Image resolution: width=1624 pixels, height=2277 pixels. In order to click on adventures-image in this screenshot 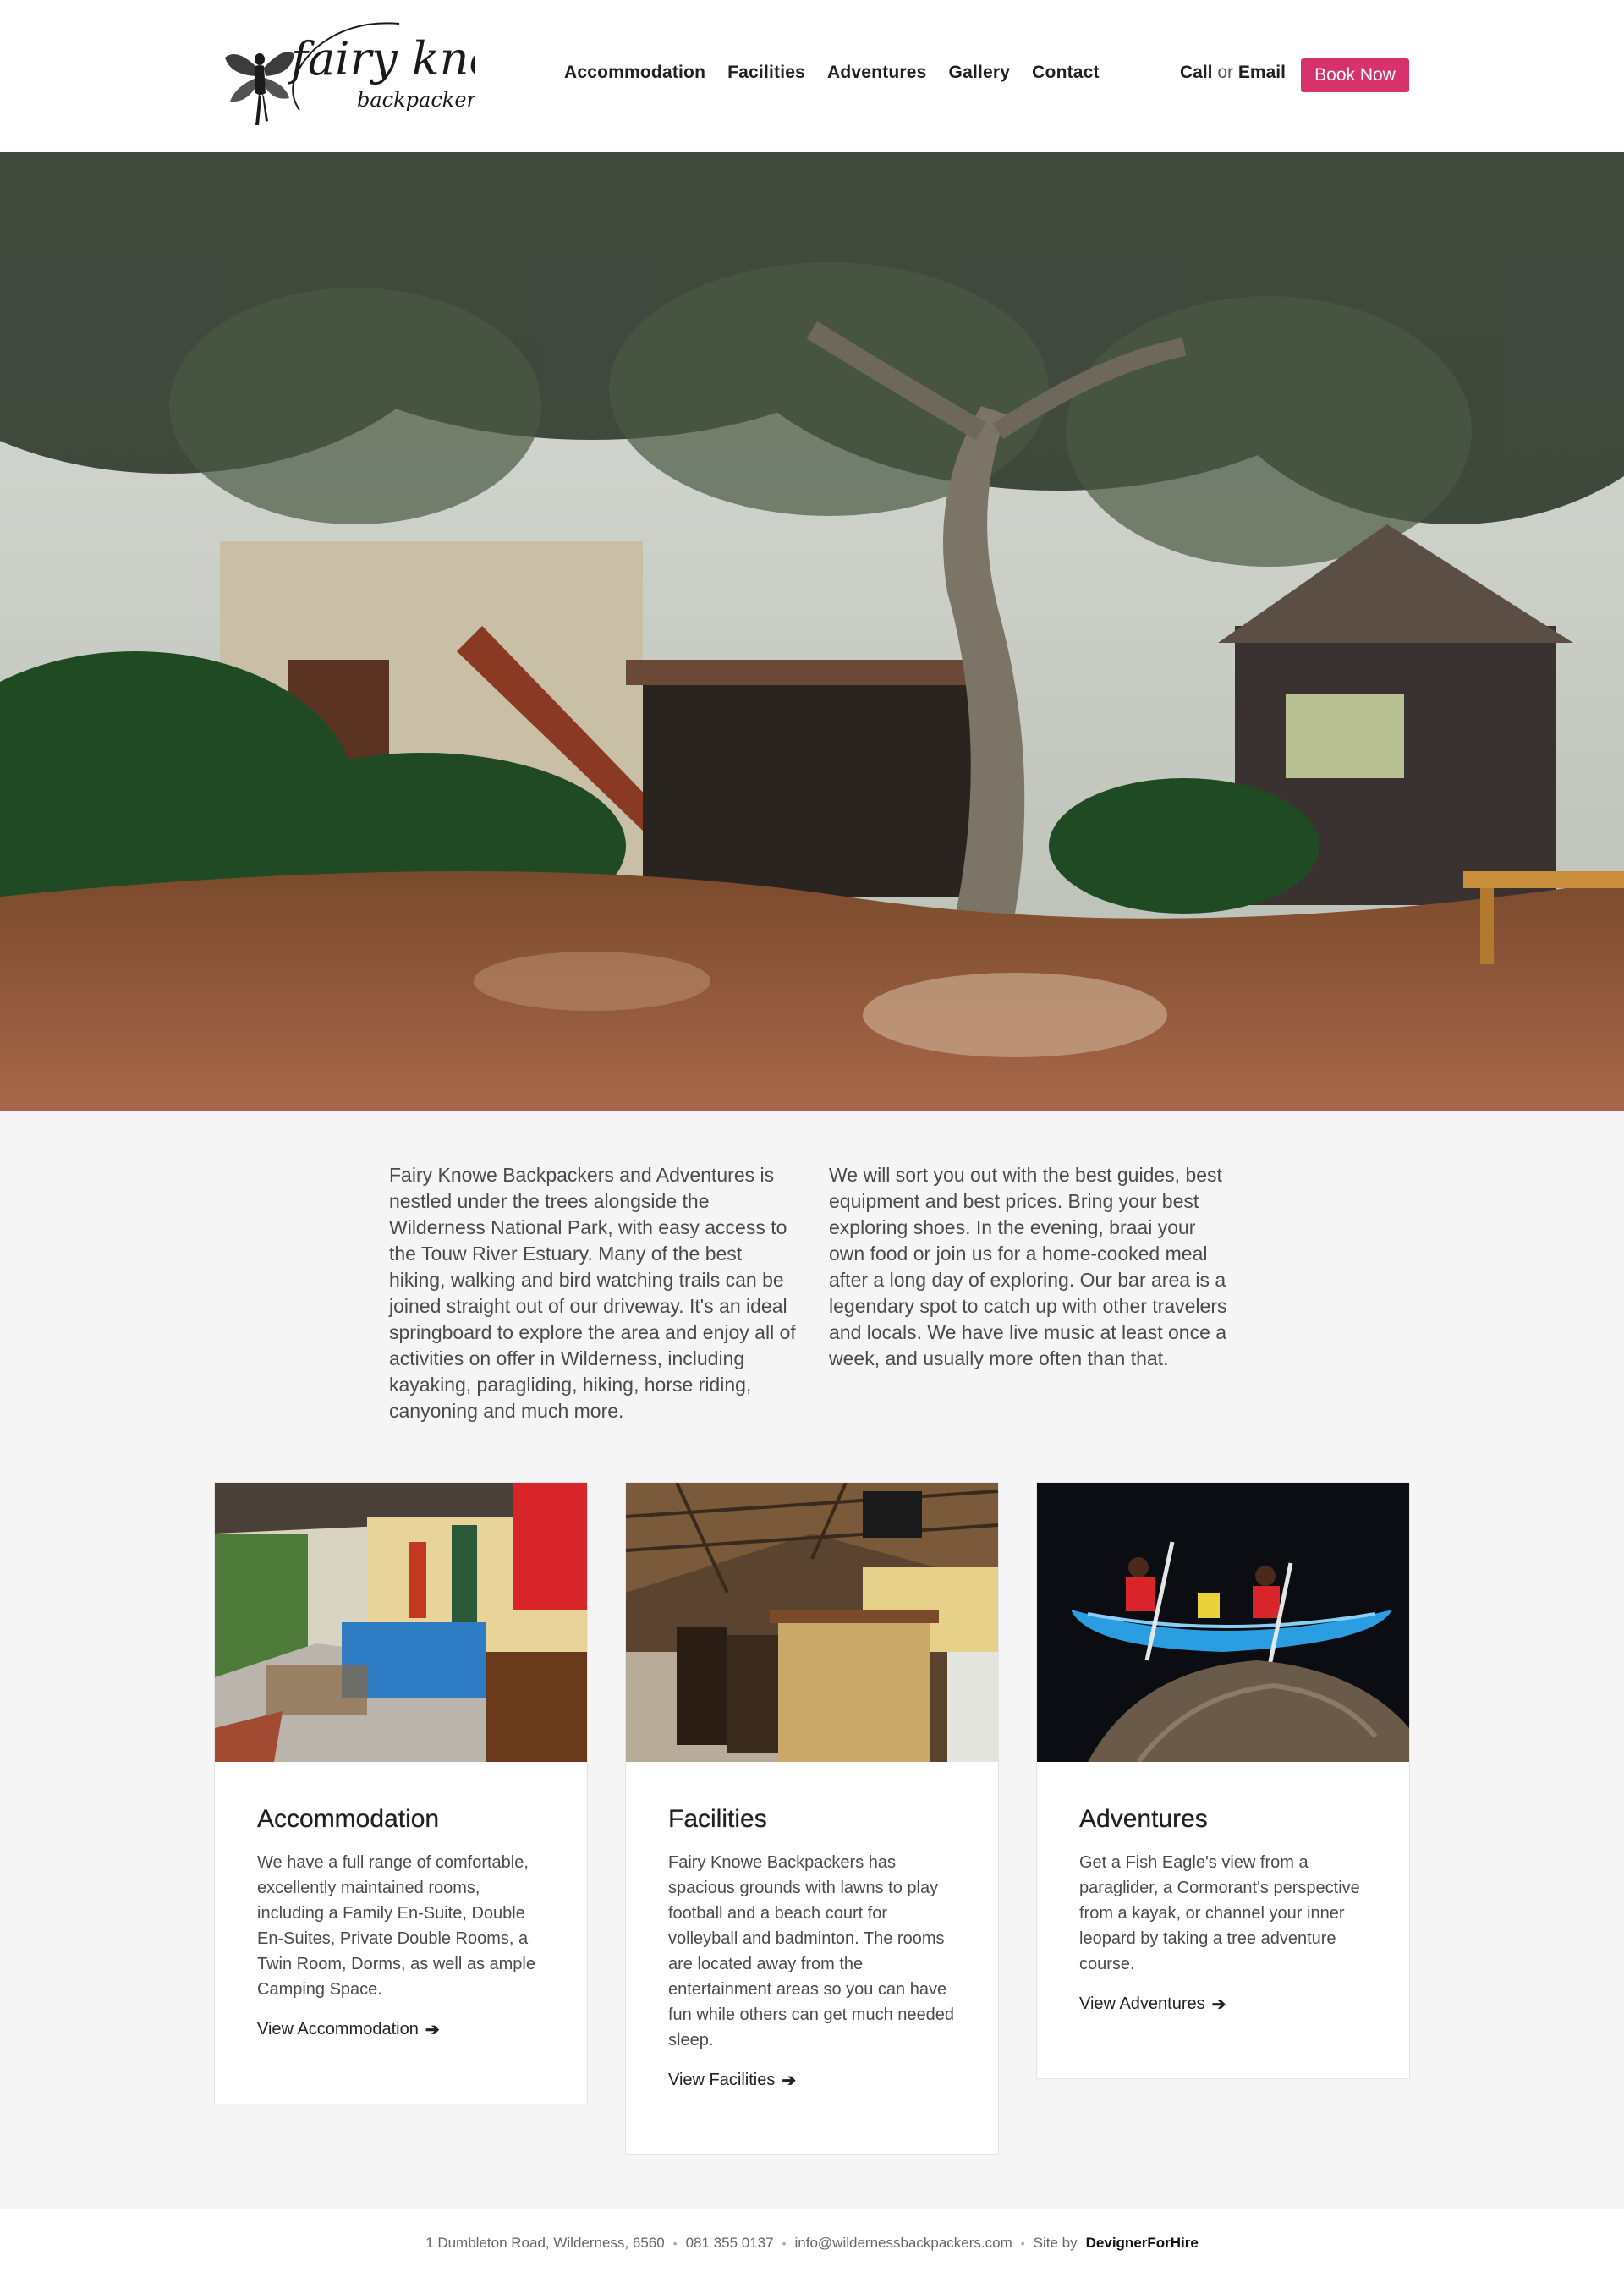, I will do `click(1223, 1622)`.